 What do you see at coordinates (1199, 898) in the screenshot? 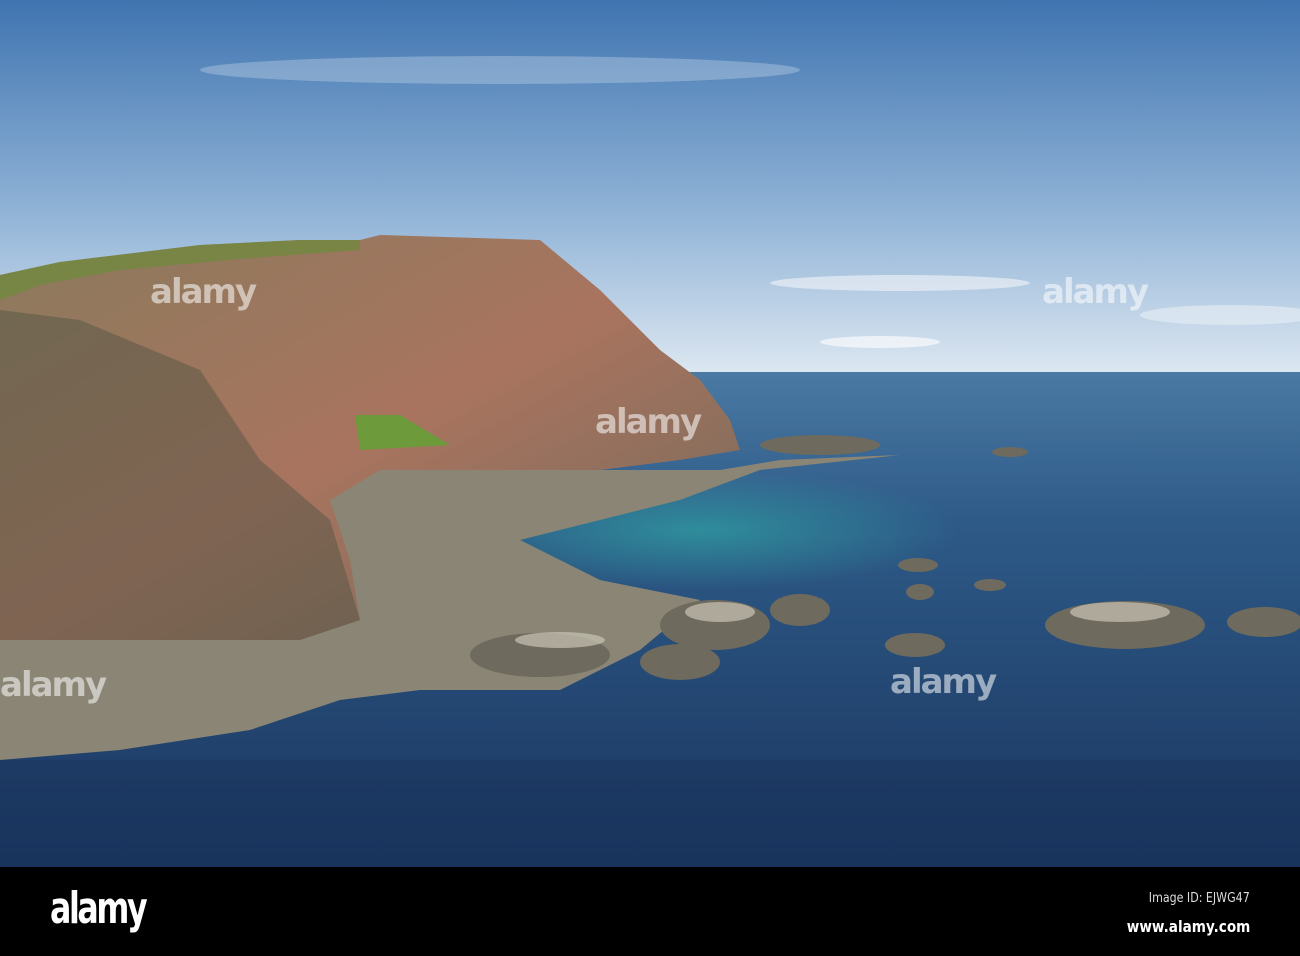
I see `image-id: Image ID: EJWG47` at bounding box center [1199, 898].